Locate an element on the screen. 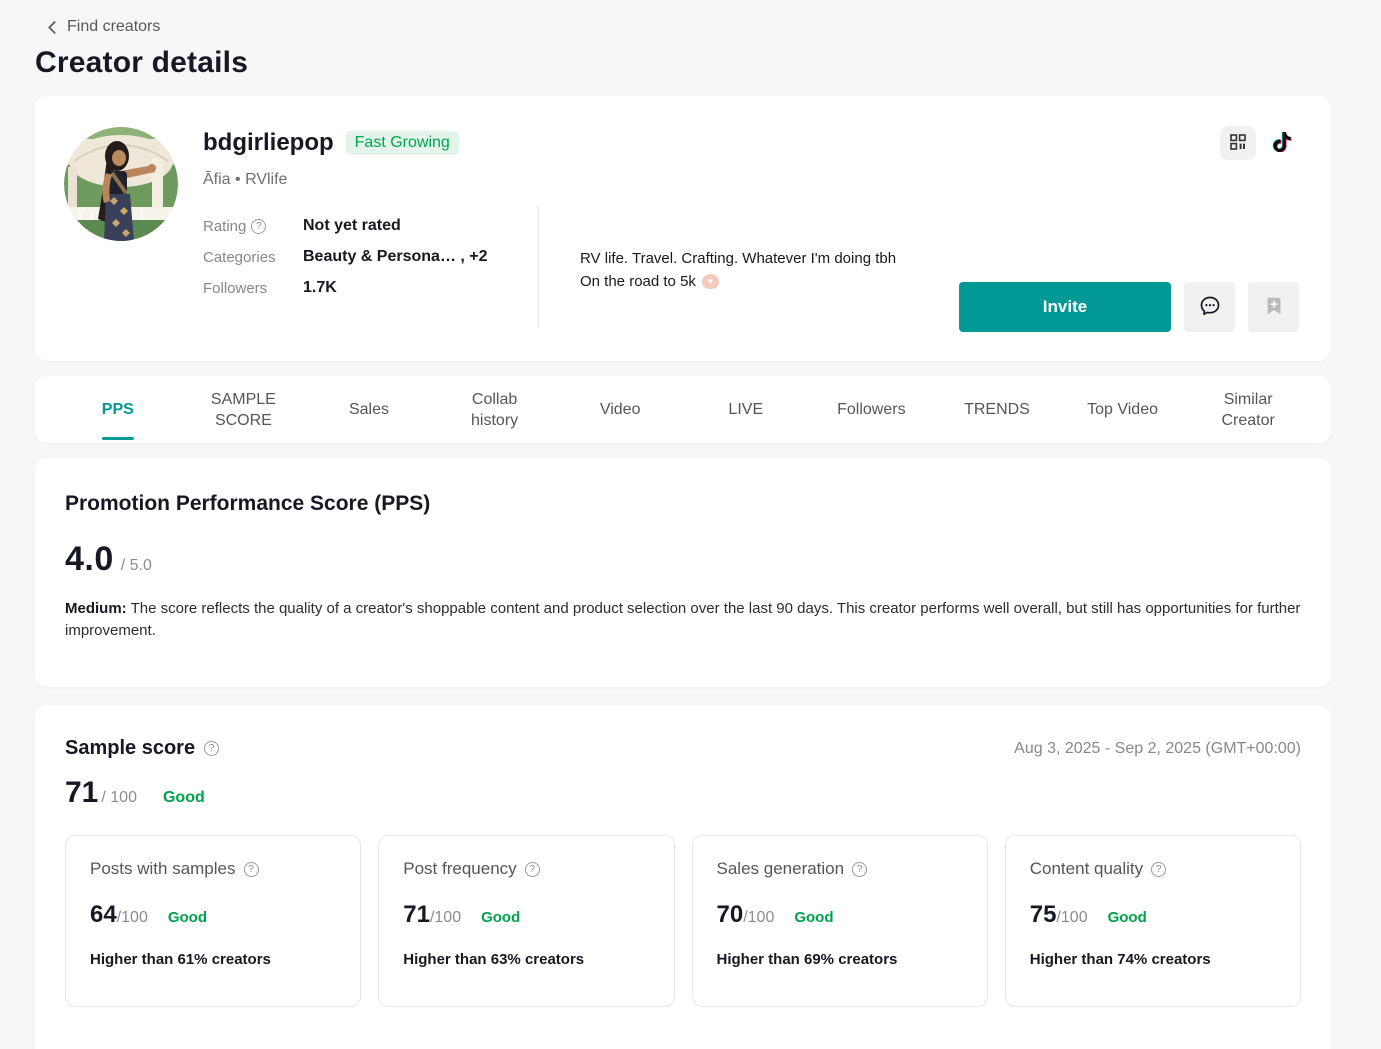 This screenshot has height=1049, width=1381. sample-score-value: 71 is located at coordinates (82, 792).